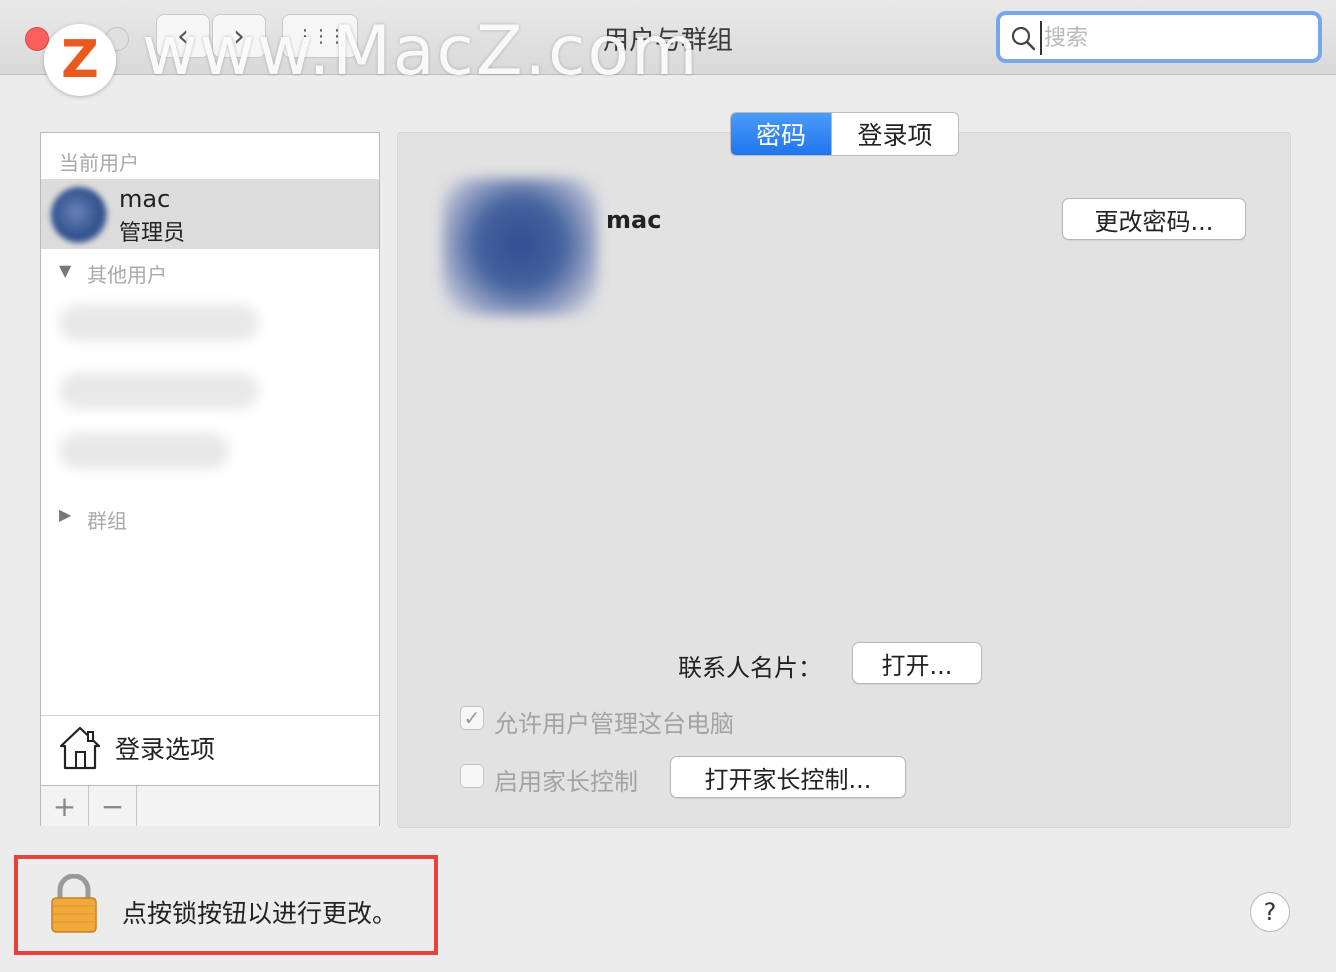  Describe the element at coordinates (472, 776) in the screenshot. I see `parental-controls-checkbox` at that location.